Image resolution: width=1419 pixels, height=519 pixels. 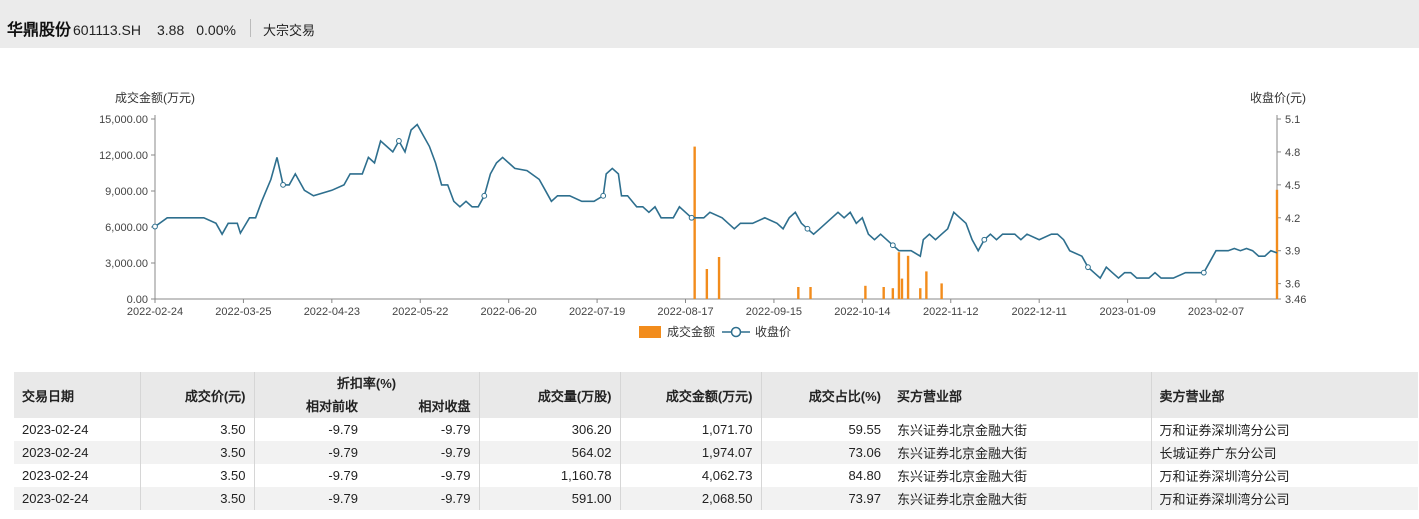 What do you see at coordinates (126, 192) in the screenshot?
I see `left-tick-label: 9,000.00` at bounding box center [126, 192].